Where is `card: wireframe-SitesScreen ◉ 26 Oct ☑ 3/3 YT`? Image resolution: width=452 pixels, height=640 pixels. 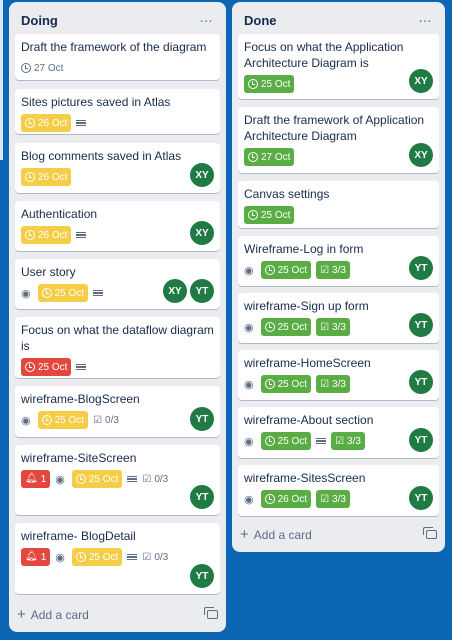 card: wireframe-SitesScreen ◉ 26 Oct ☑ 3/3 YT is located at coordinates (338, 490).